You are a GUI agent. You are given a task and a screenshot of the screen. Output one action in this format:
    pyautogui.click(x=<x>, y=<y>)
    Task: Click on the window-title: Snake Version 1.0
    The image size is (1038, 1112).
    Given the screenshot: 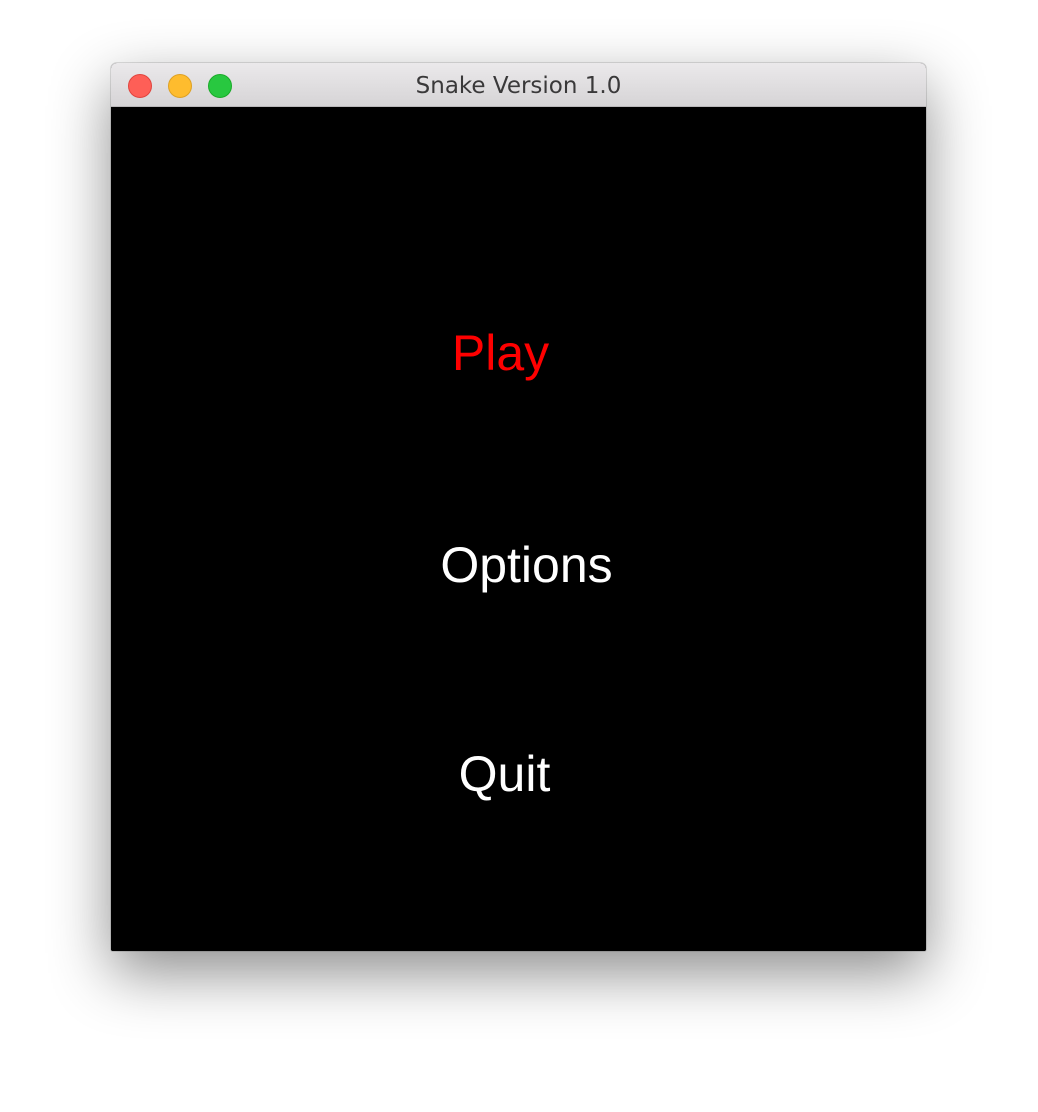 What is the action you would take?
    pyautogui.click(x=518, y=86)
    